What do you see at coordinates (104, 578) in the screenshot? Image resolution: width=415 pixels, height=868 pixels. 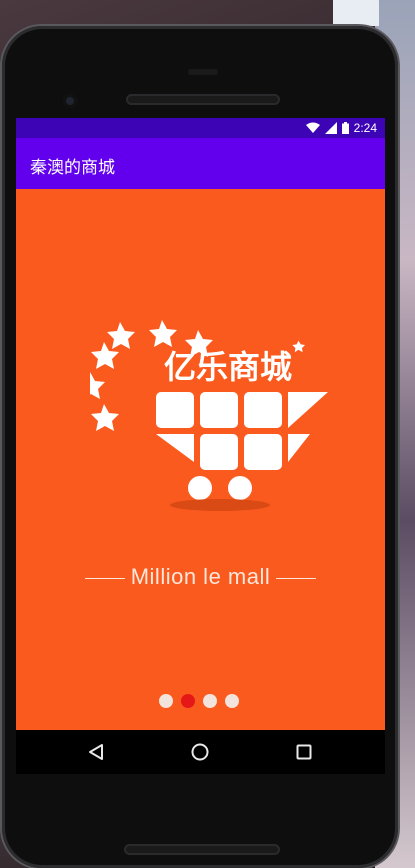 I see `divider-left` at bounding box center [104, 578].